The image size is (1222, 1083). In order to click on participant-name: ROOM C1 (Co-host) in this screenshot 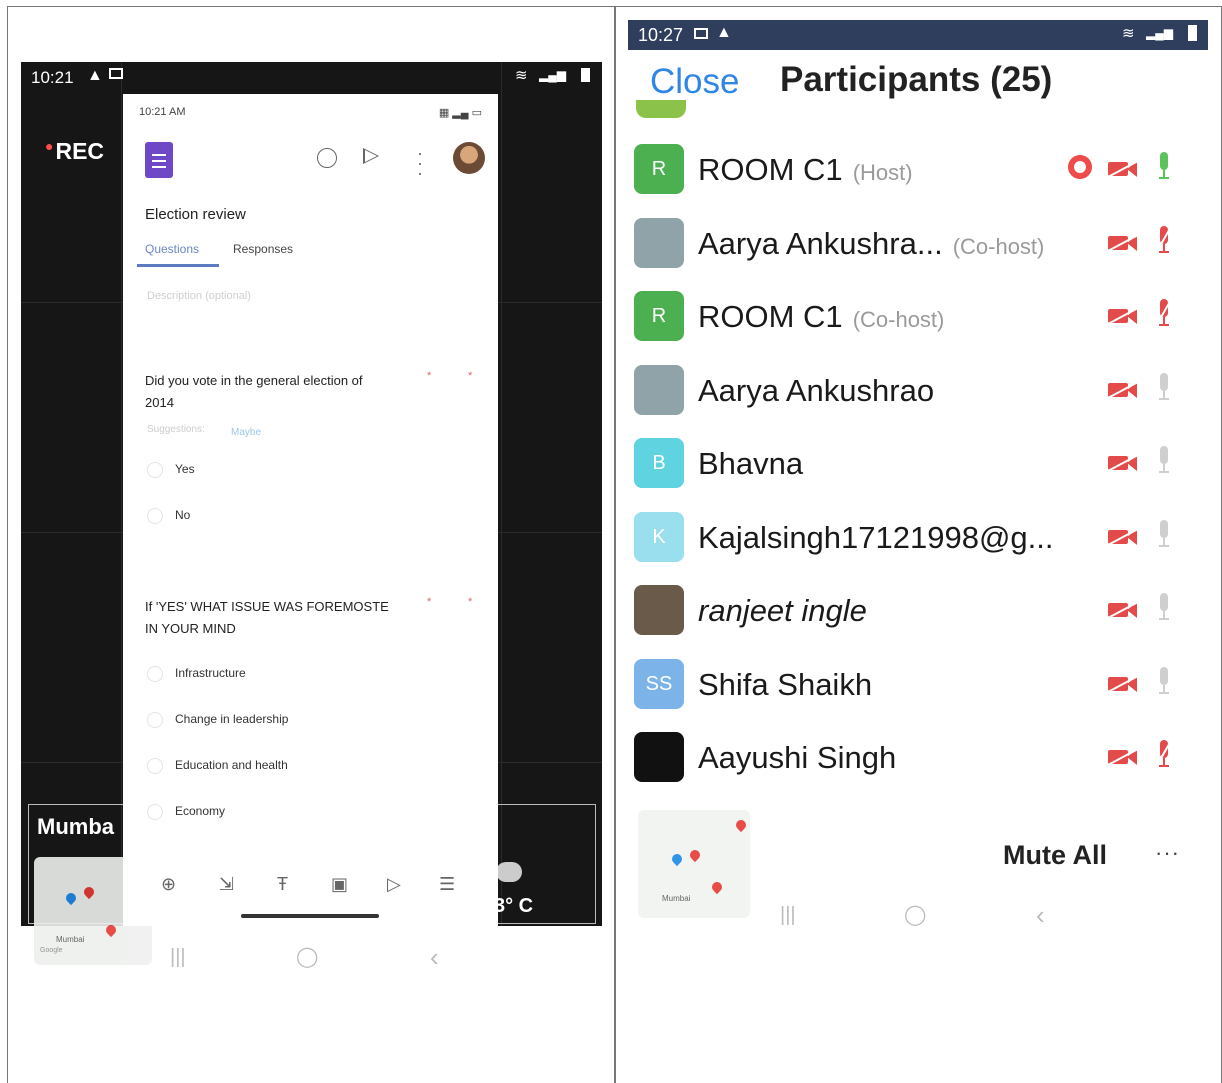, I will do `click(821, 316)`.